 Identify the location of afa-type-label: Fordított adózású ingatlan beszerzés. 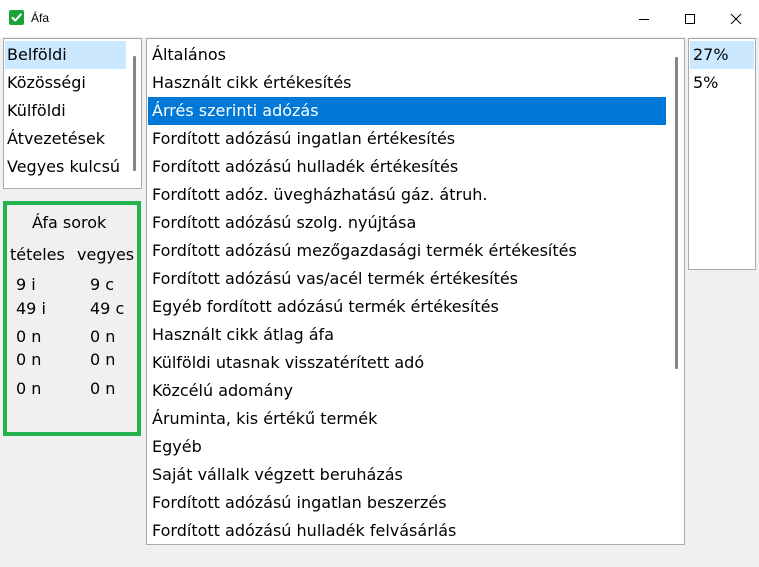
(299, 502).